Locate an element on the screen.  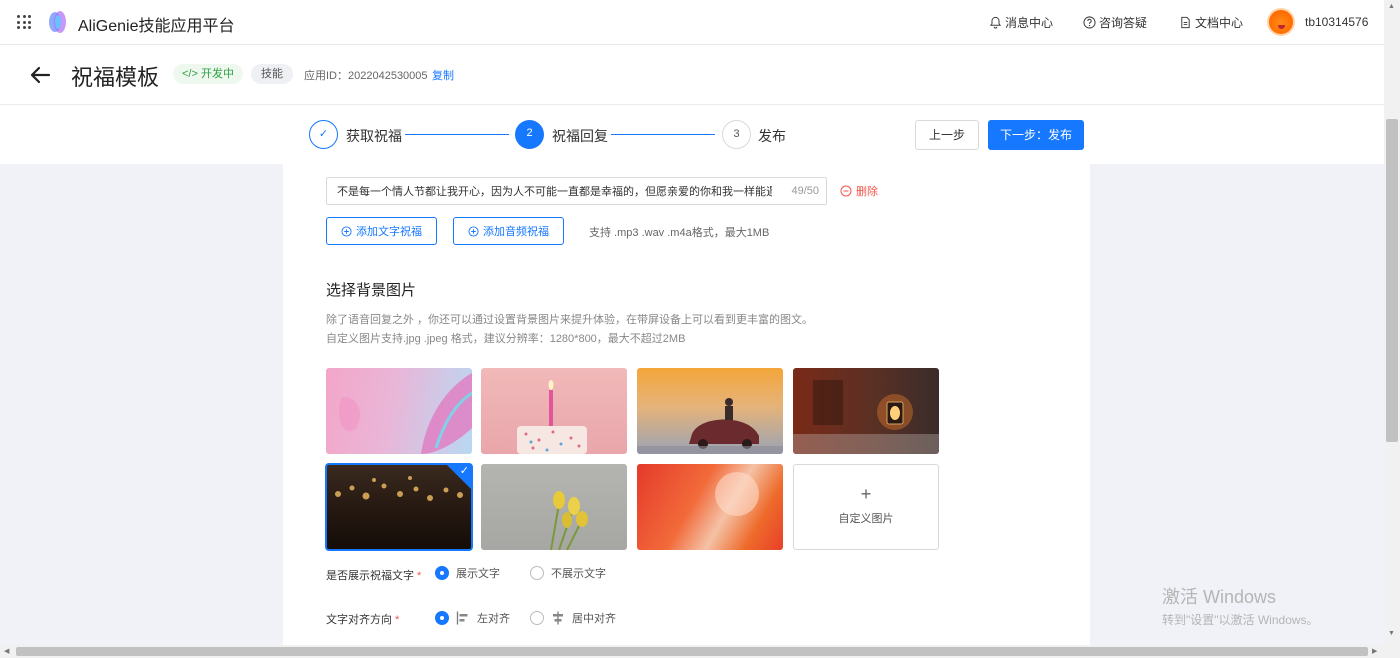
step-2-circle: 2 is located at coordinates (529, 134).